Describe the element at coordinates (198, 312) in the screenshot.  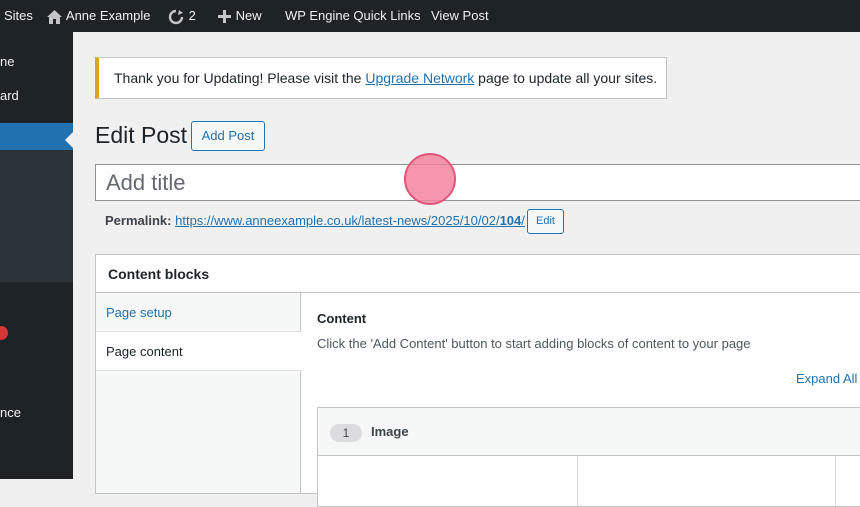
I see `tab-page-setup: Page setup` at that location.